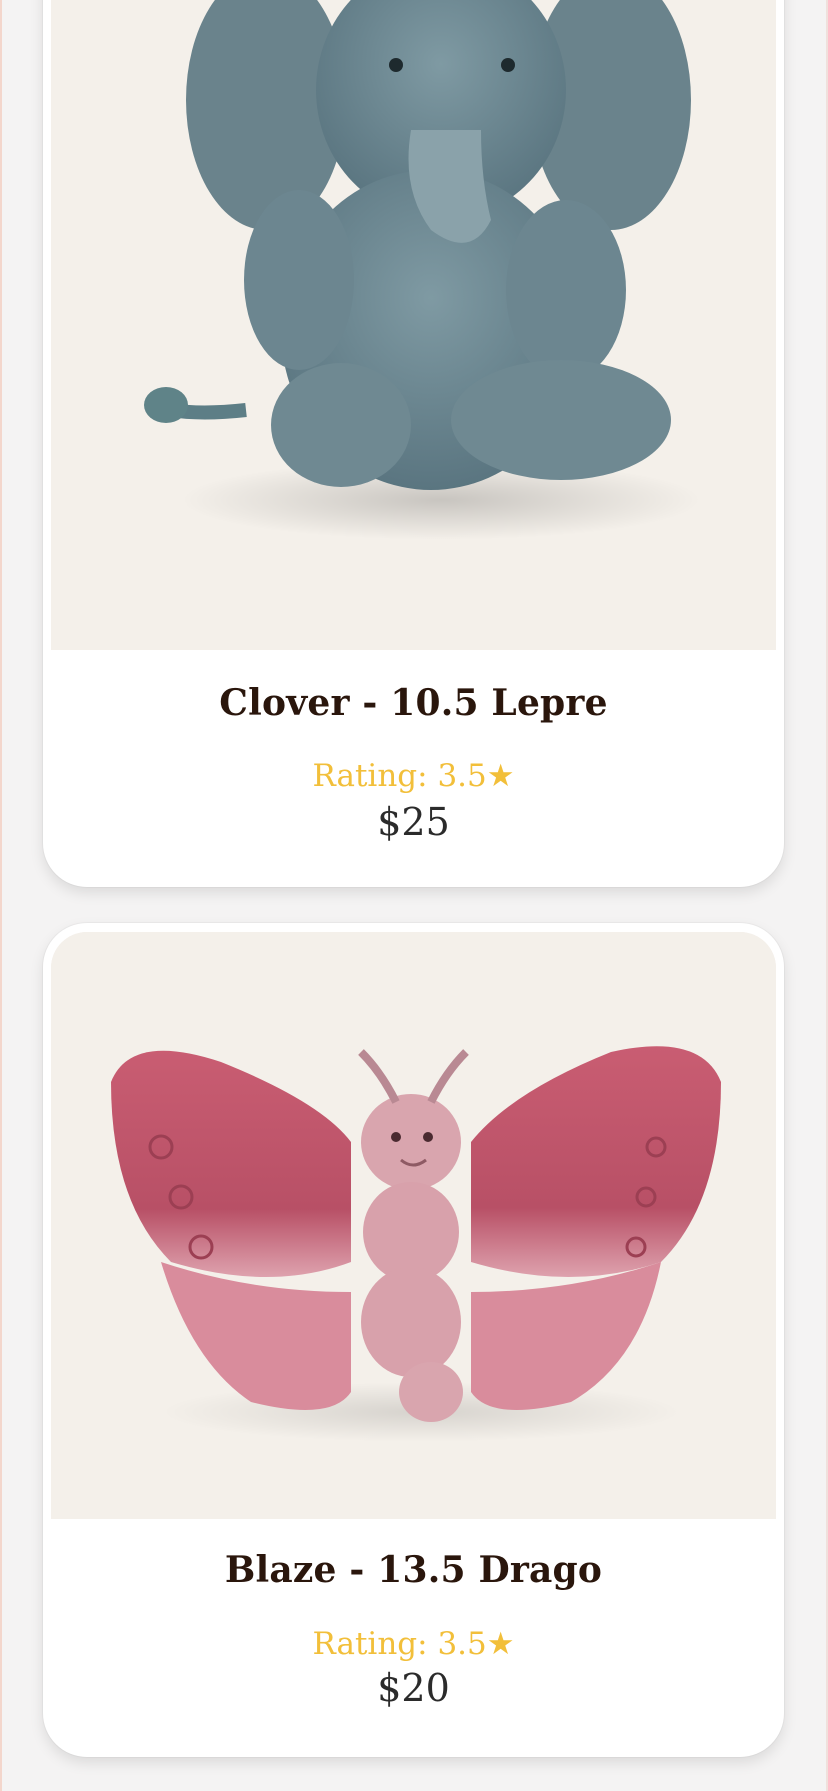 The height and width of the screenshot is (1791, 828). Describe the element at coordinates (413, 822) in the screenshot. I see `product-price: $25` at that location.